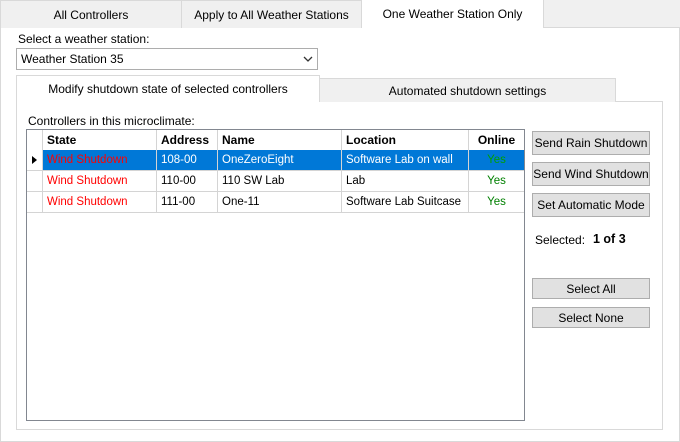  I want to click on table-row: Wind Shutdown 110-00 110 SW Lab Lab Yes, so click(275, 181).